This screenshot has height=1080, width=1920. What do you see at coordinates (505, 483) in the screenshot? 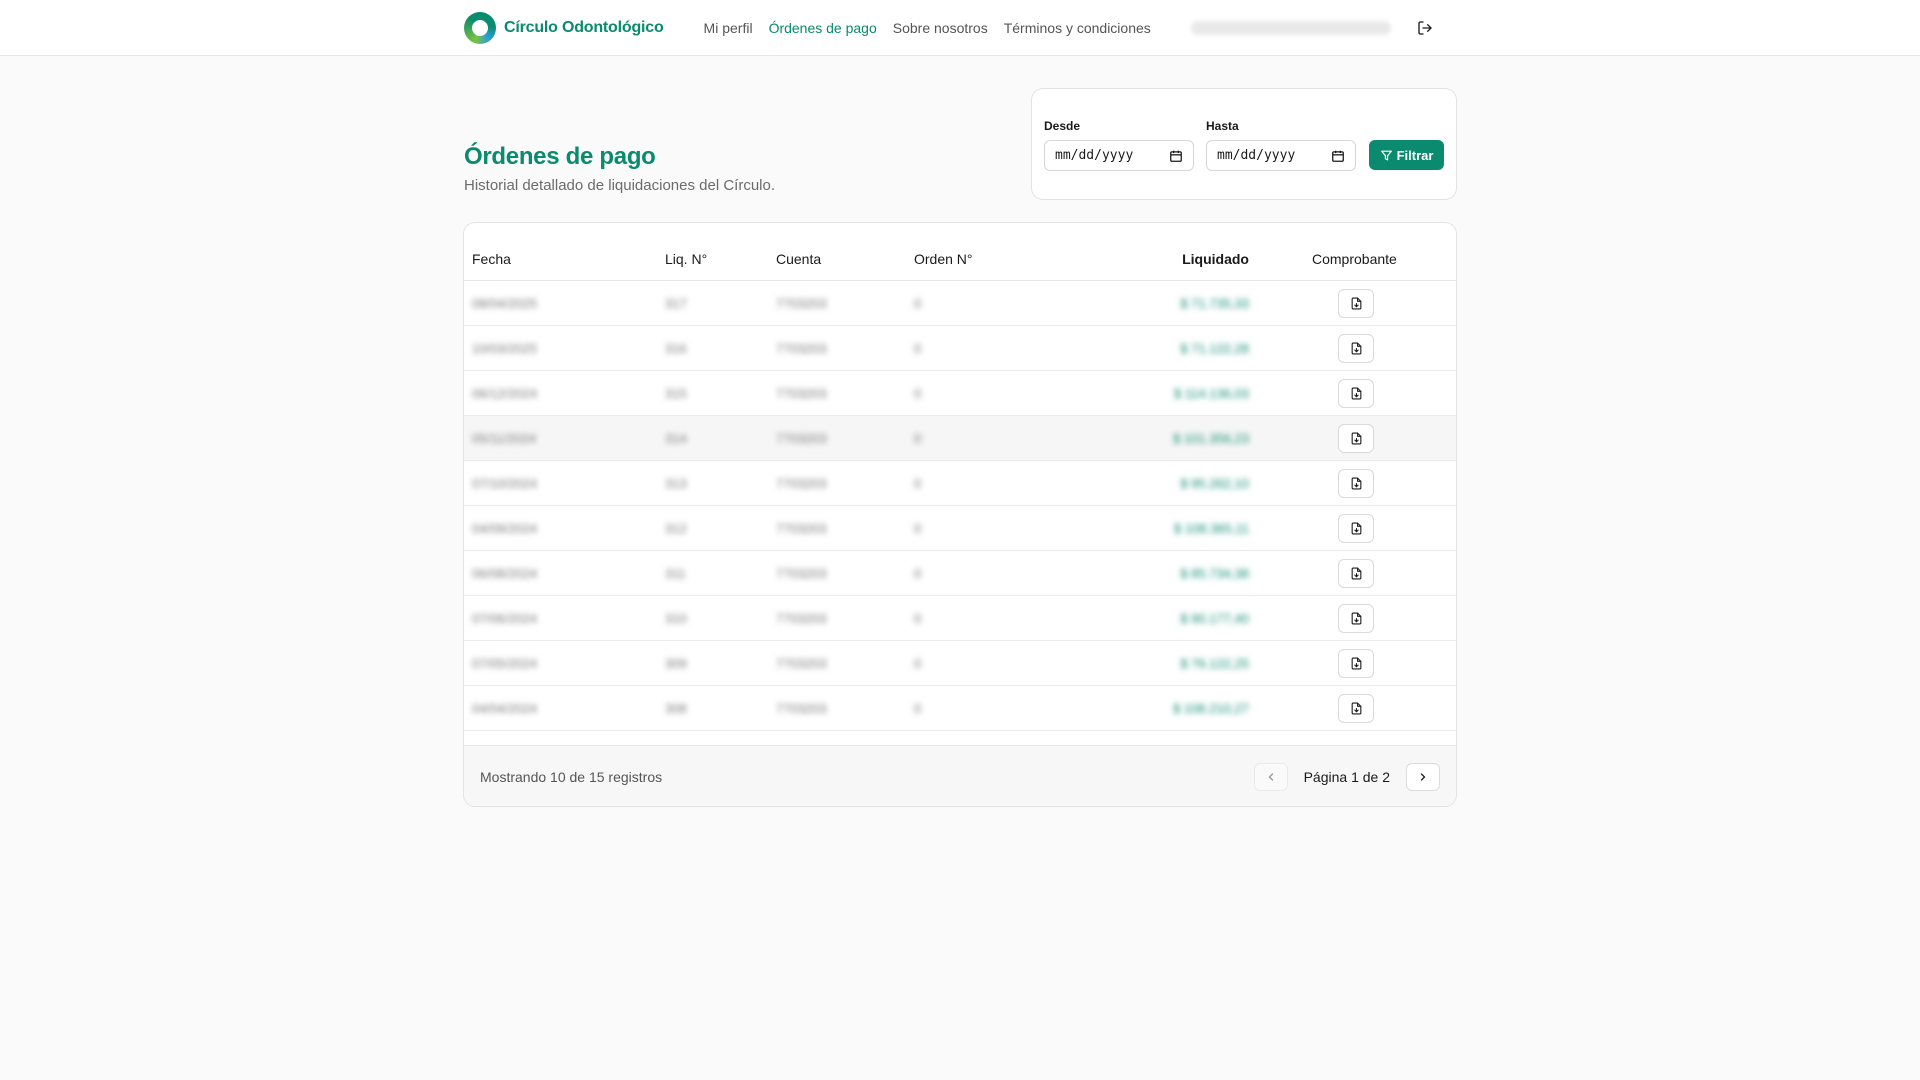
I see `cell-fecha: 07/10/2024` at bounding box center [505, 483].